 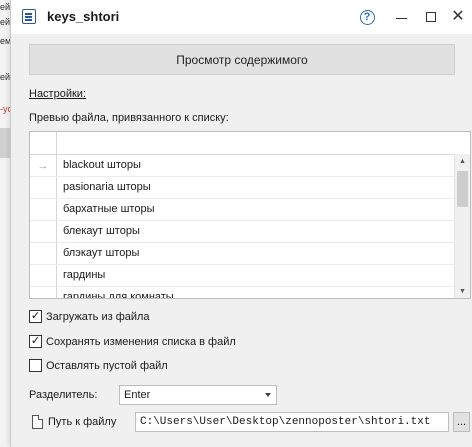 What do you see at coordinates (83, 16) in the screenshot?
I see `window-title: keys_shtori` at bounding box center [83, 16].